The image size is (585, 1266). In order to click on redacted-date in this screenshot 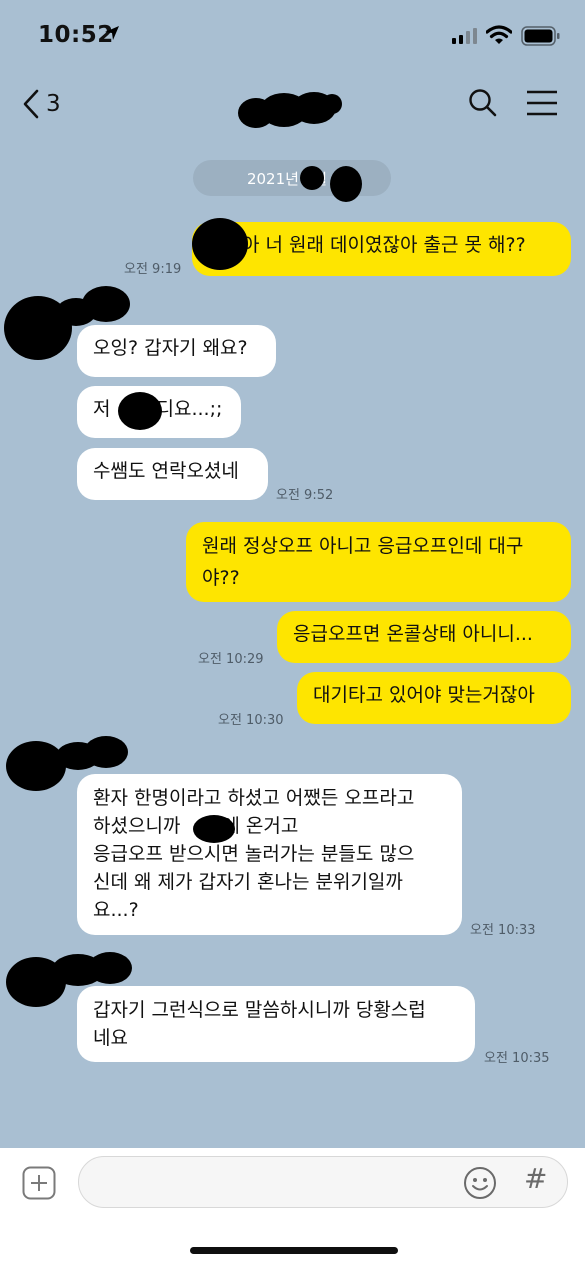, I will do `click(331, 184)`.